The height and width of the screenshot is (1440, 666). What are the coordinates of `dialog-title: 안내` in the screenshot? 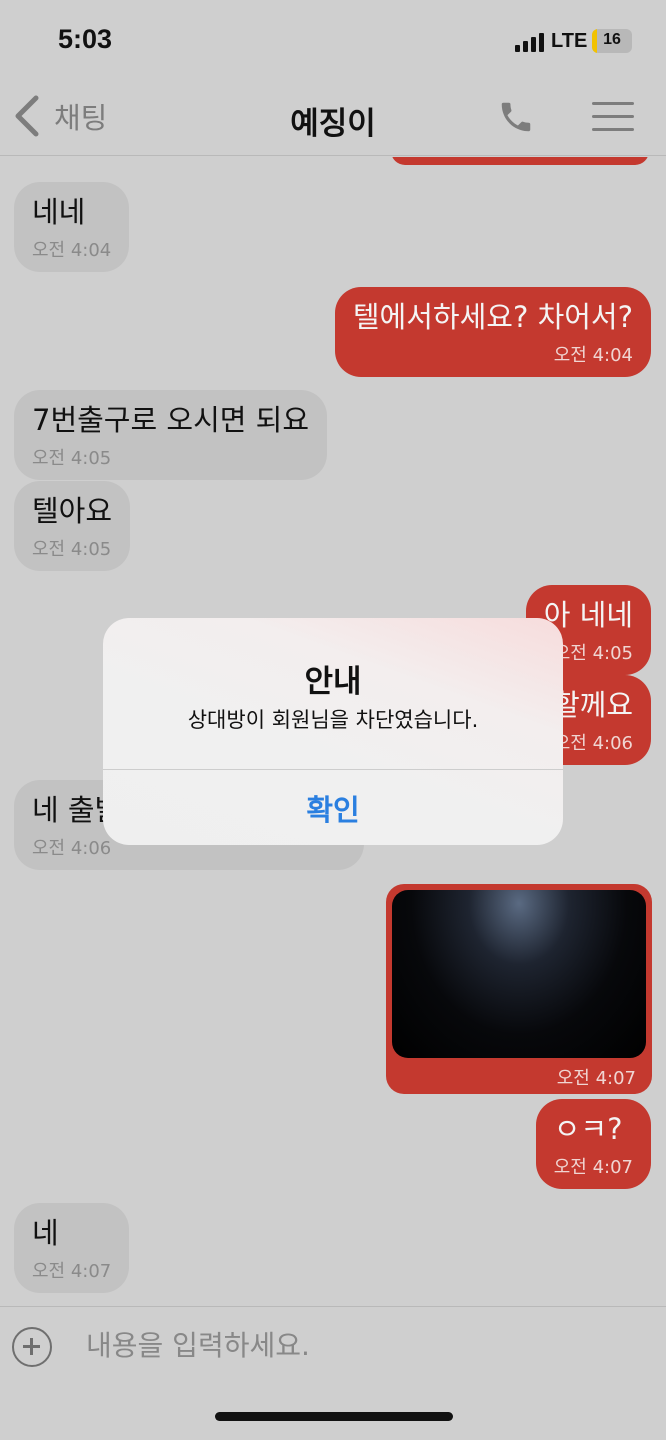 It's located at (333, 682).